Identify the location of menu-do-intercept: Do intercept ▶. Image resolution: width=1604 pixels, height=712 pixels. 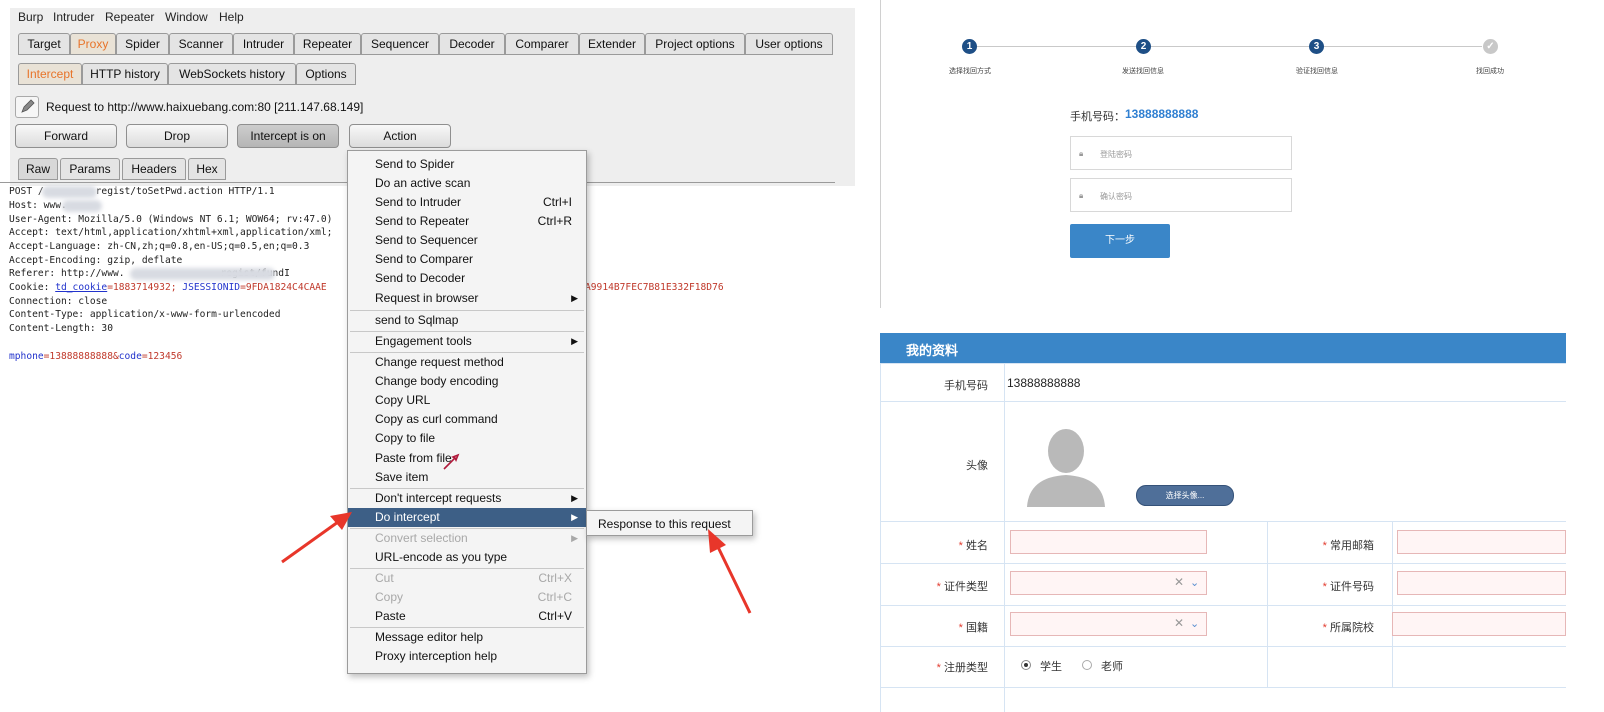
(467, 517).